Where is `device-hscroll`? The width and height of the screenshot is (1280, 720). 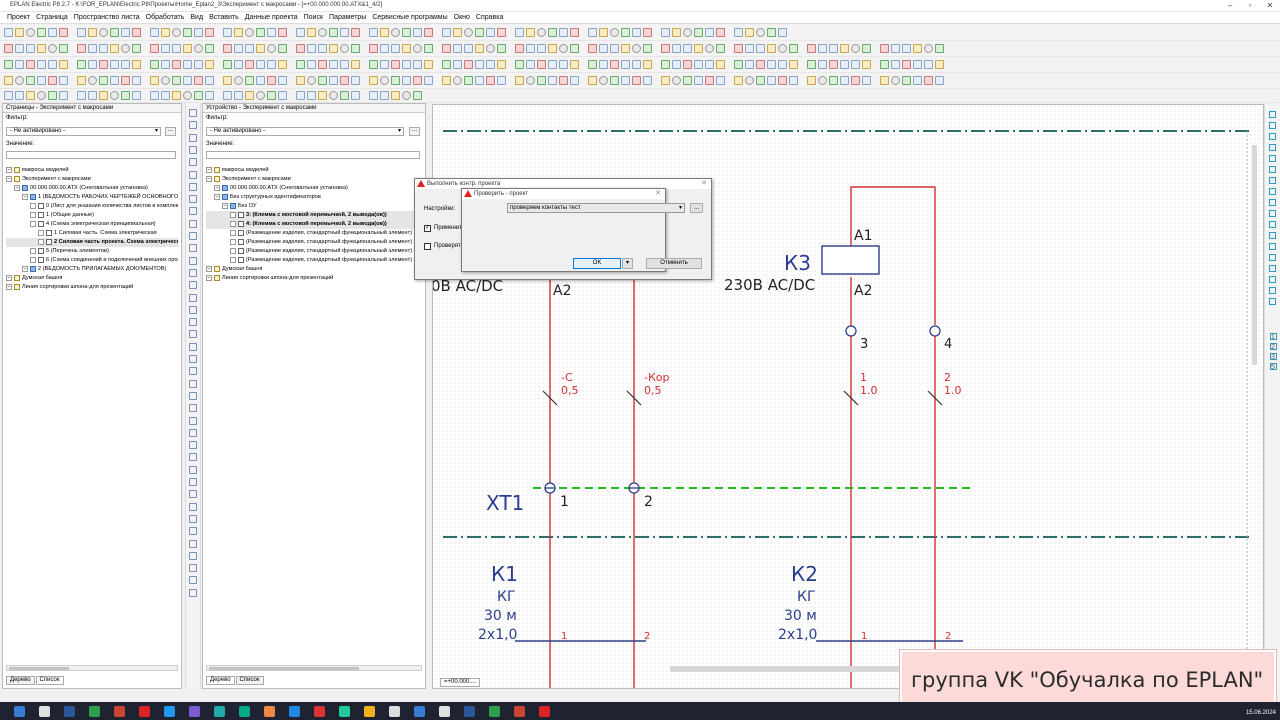 device-hscroll is located at coordinates (314, 668).